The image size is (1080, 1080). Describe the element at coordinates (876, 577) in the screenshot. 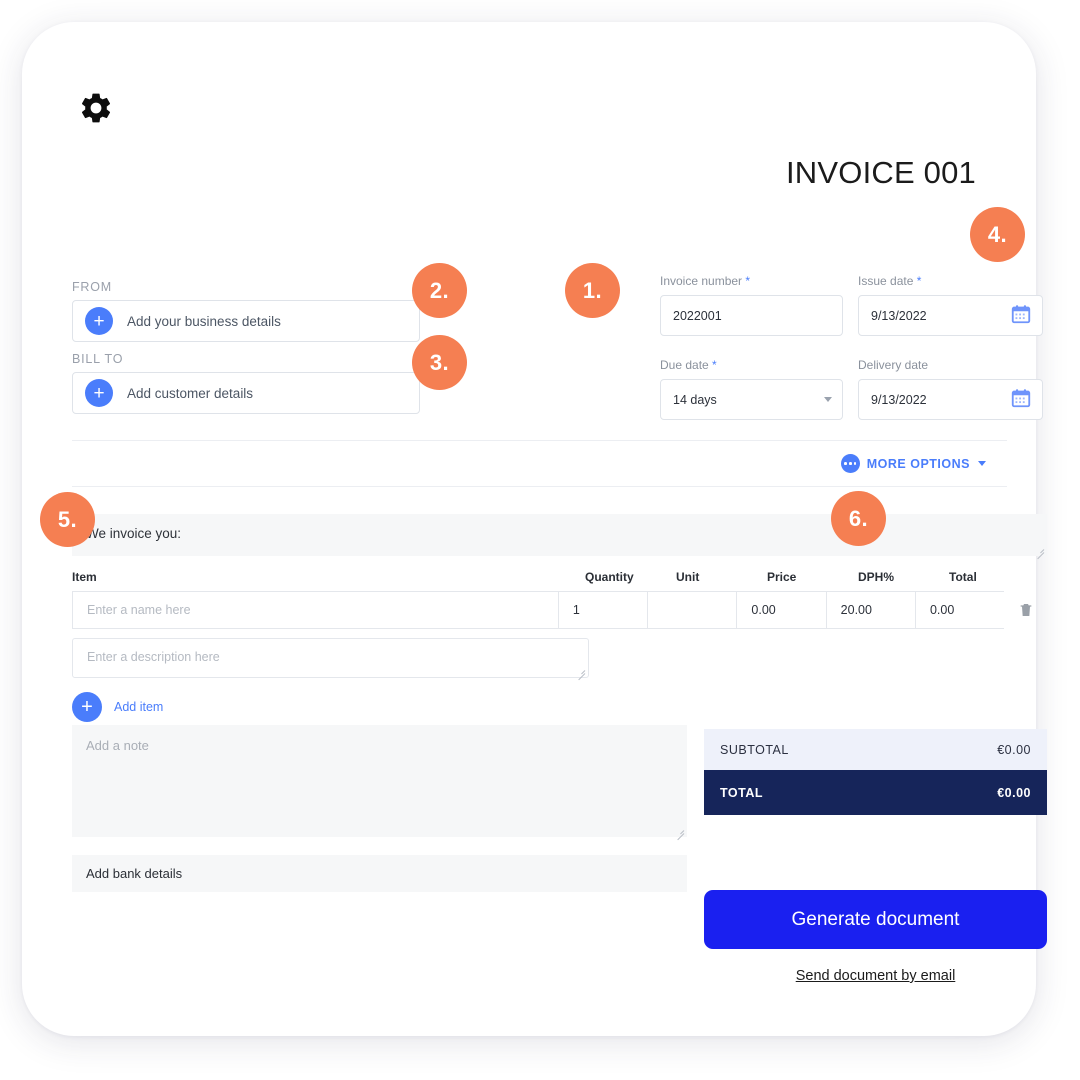

I see `column-header-dph: DPH%` at that location.